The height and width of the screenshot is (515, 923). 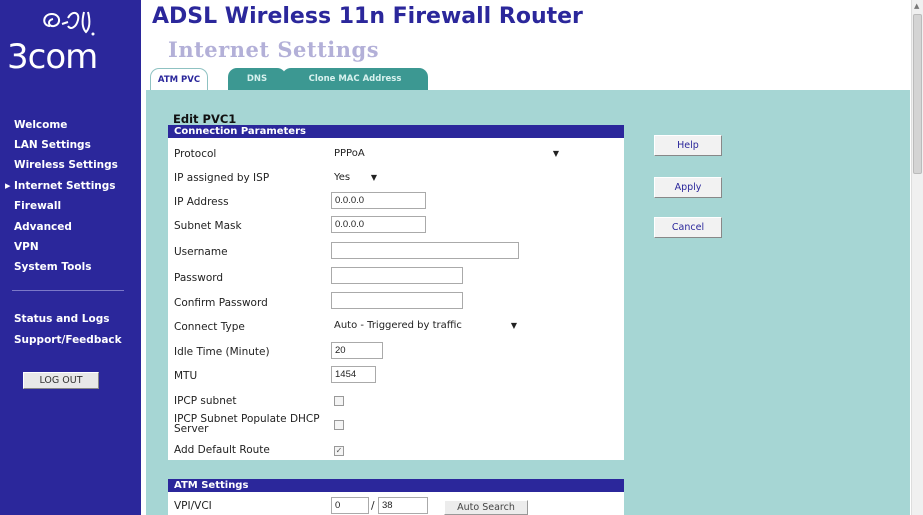 What do you see at coordinates (209, 327) in the screenshot?
I see `connect-type-label: Connect Type` at bounding box center [209, 327].